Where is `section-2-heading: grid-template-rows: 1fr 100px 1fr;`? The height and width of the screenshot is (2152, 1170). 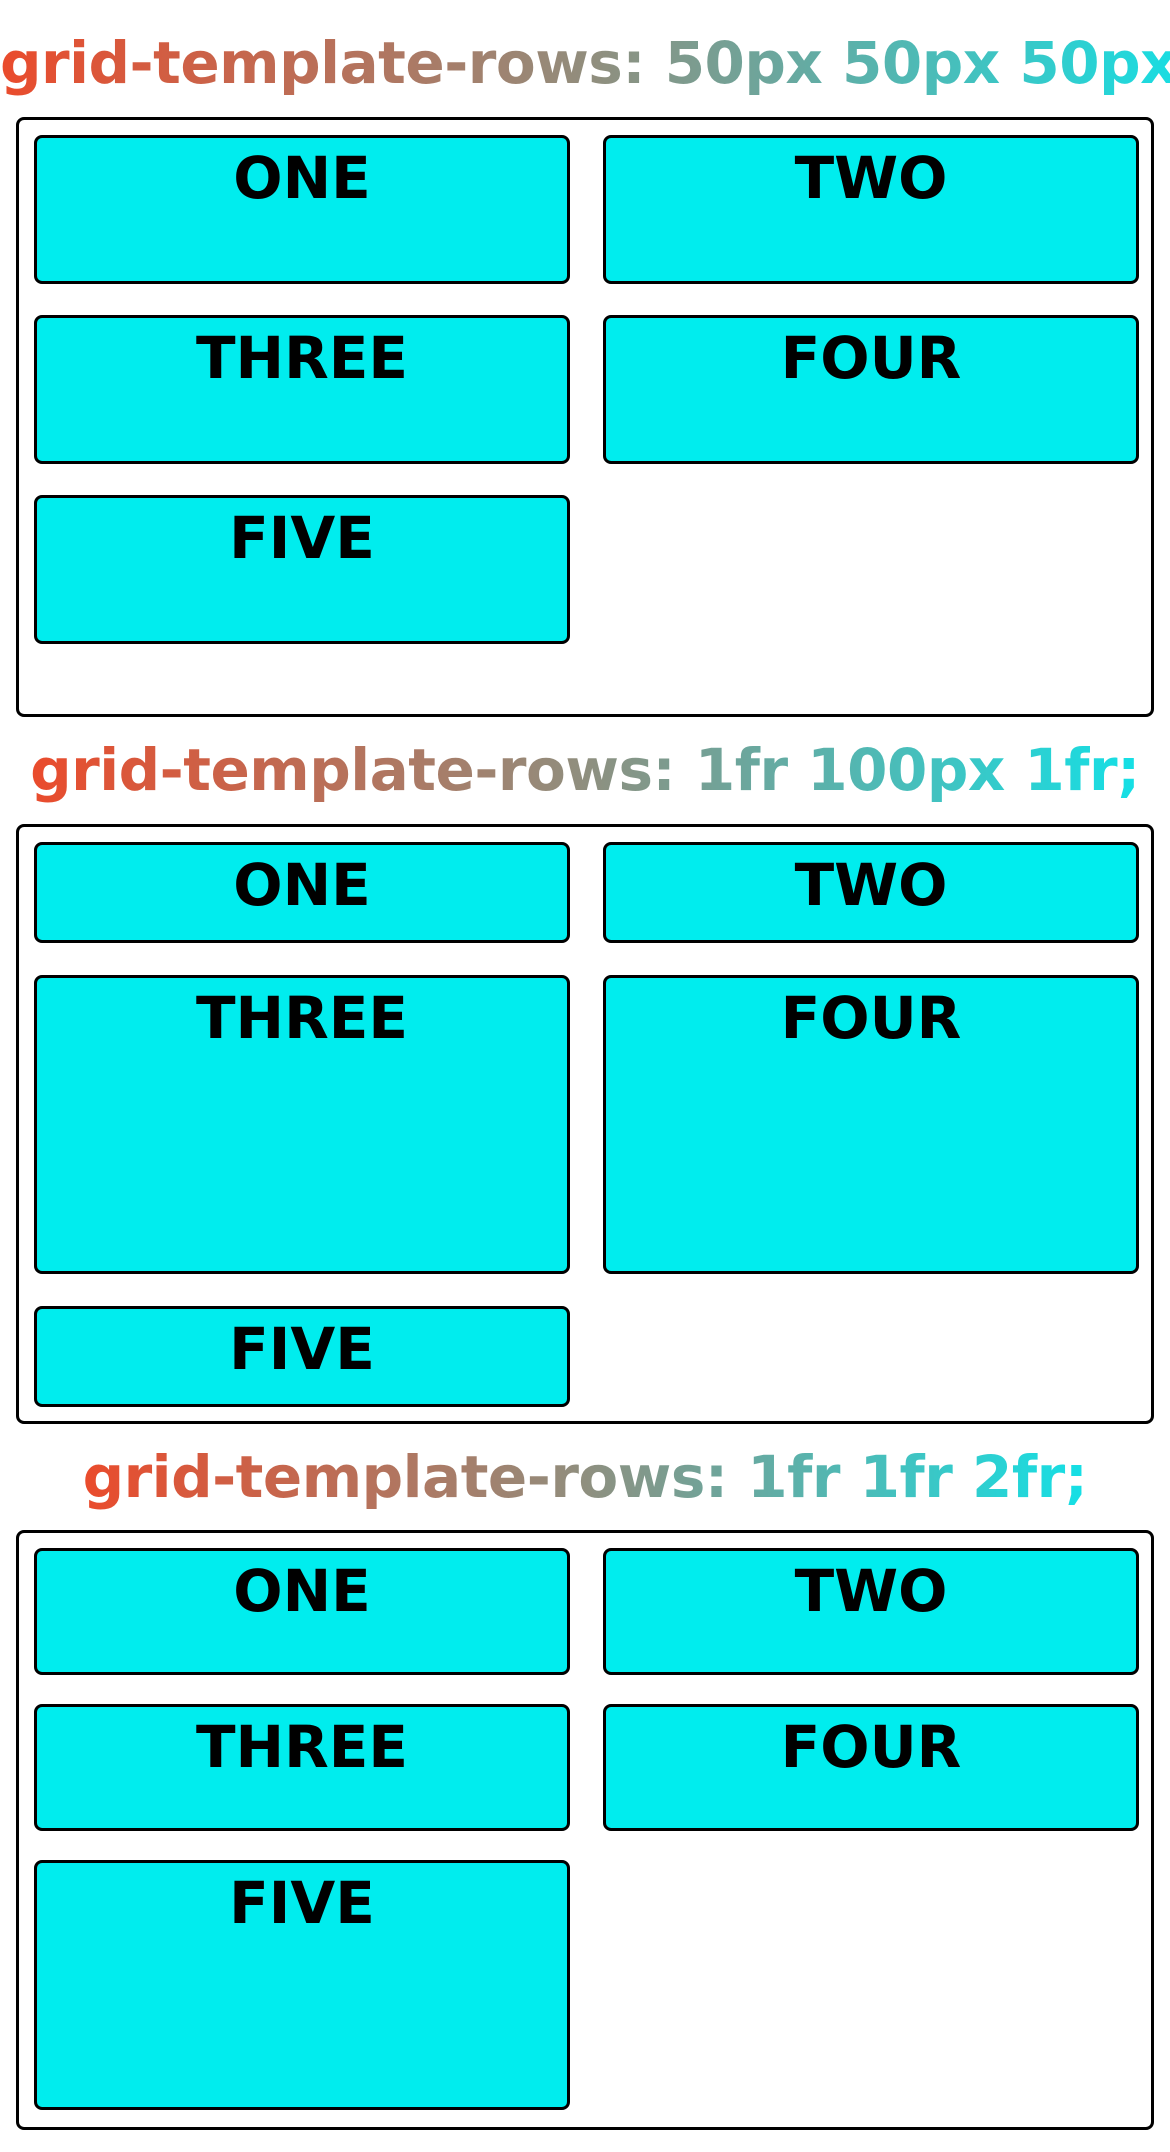
section-2-heading: grid-template-rows: 1fr 100px 1fr; is located at coordinates (585, 770).